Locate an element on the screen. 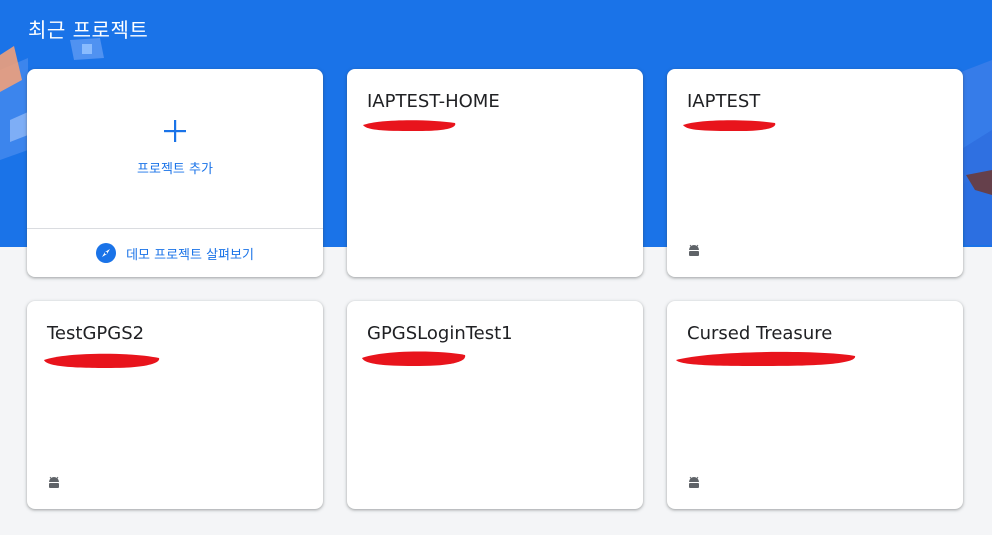 Image resolution: width=992 pixels, height=535 pixels. project-name: TestGPGS2 is located at coordinates (96, 333).